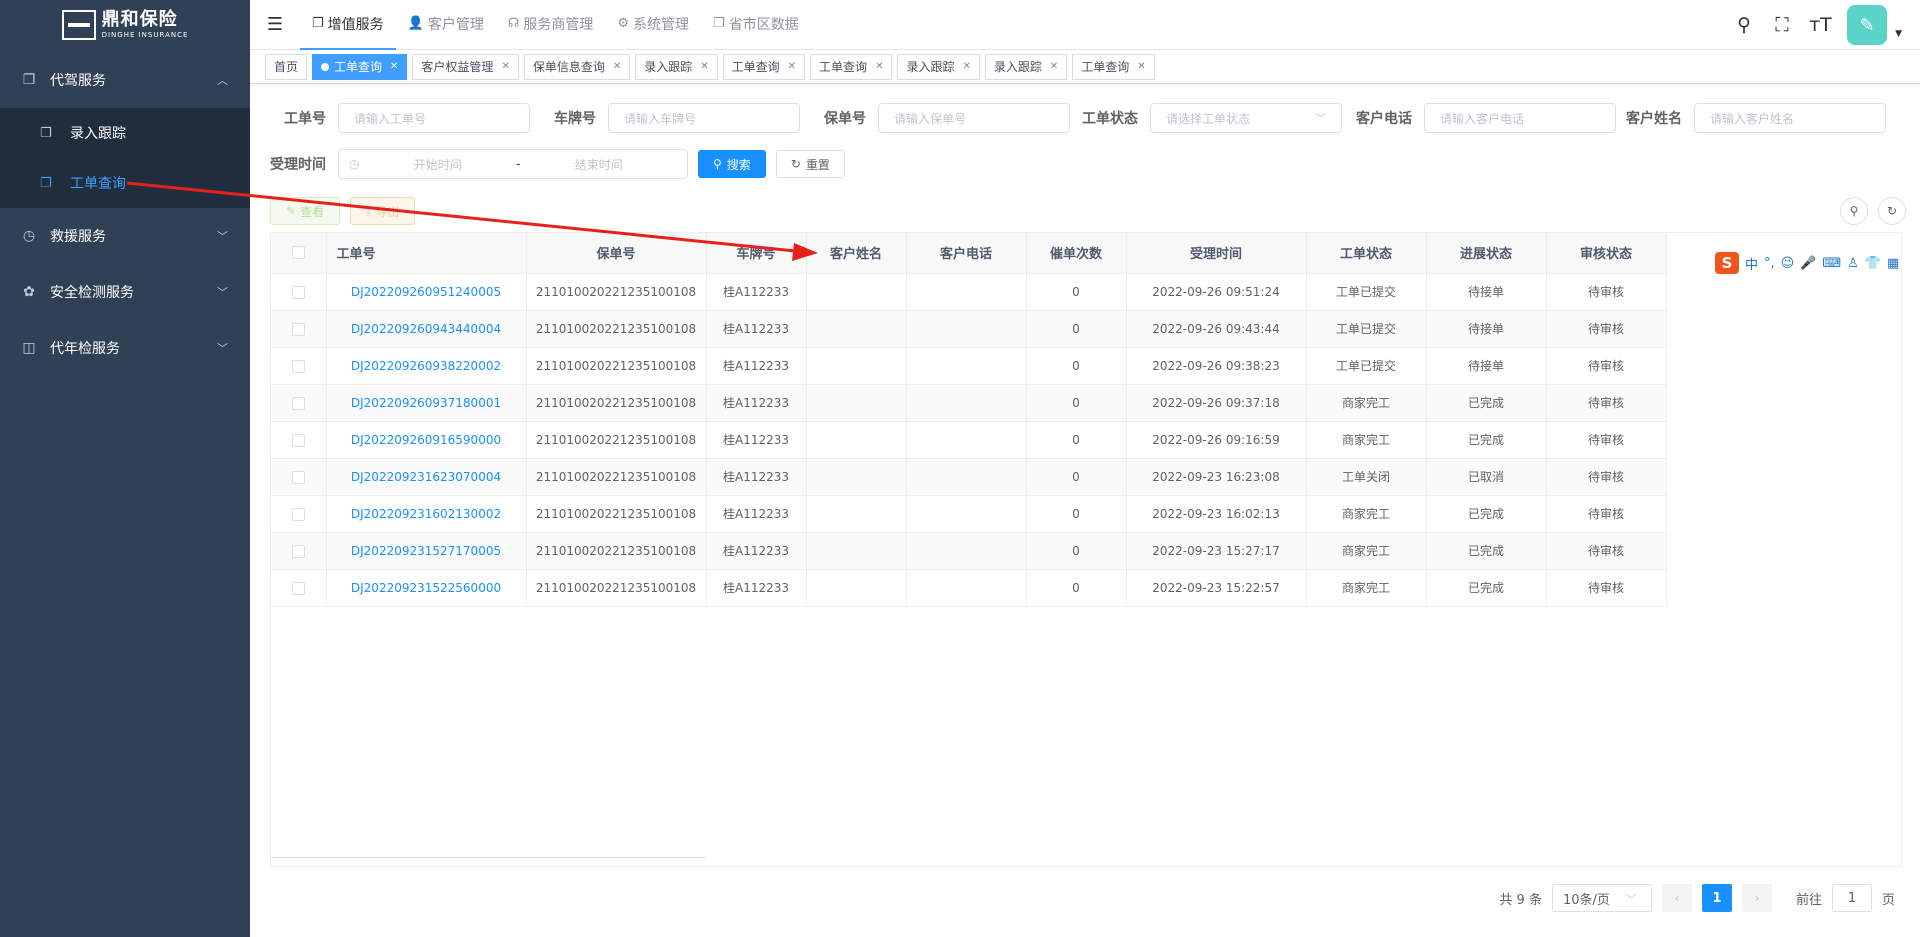  What do you see at coordinates (125, 183) in the screenshot?
I see `sidebar-item-order-query: ❐ 工单查询` at bounding box center [125, 183].